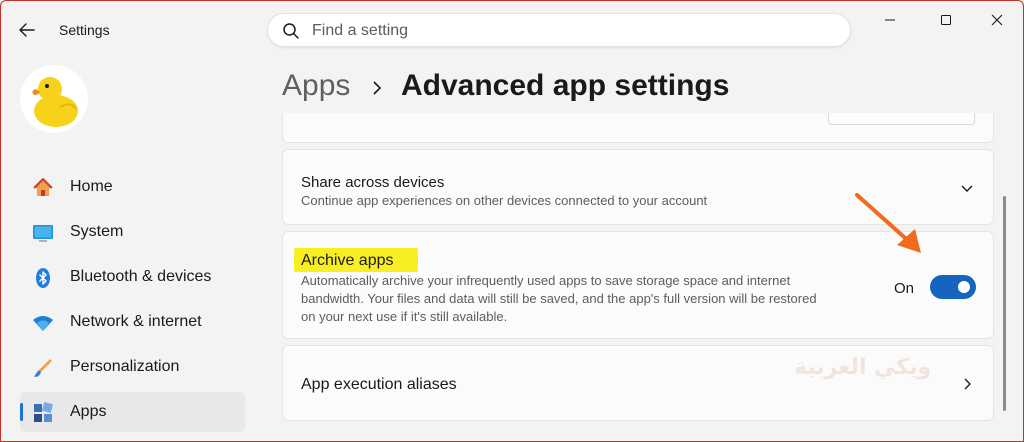 This screenshot has width=1024, height=442. Describe the element at coordinates (316, 86) in the screenshot. I see `breadcrumb-parent-link: Apps` at that location.